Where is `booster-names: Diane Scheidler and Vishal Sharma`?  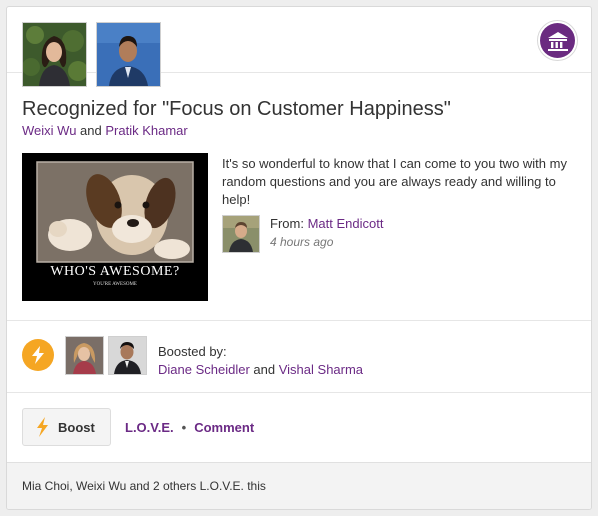 booster-names: Diane Scheidler and Vishal Sharma is located at coordinates (260, 369).